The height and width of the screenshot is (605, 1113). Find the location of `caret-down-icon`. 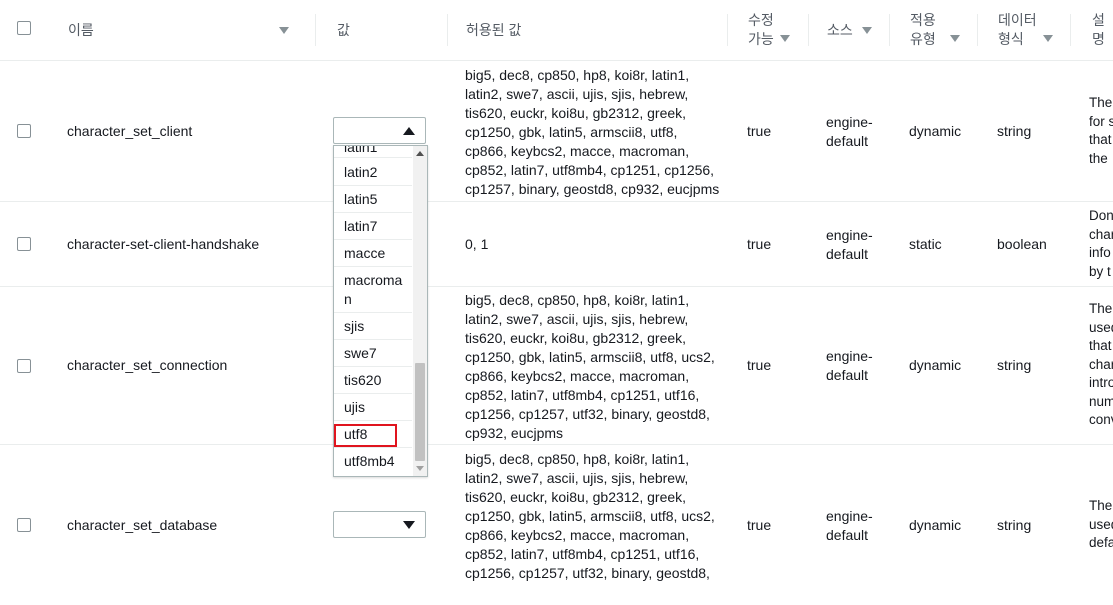

caret-down-icon is located at coordinates (409, 525).